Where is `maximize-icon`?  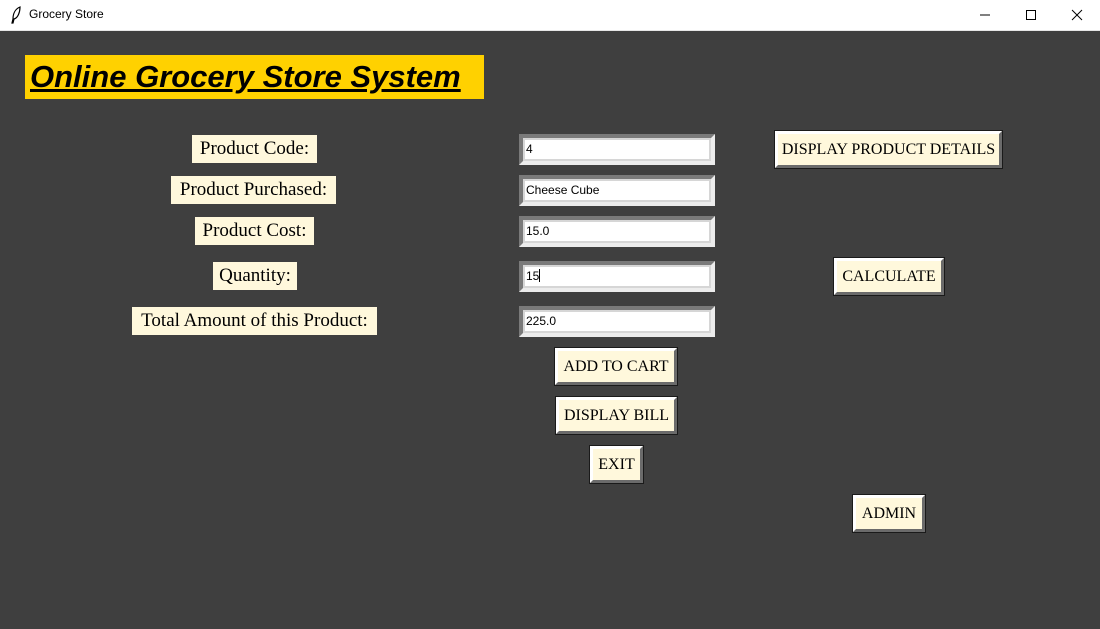
maximize-icon is located at coordinates (1031, 15).